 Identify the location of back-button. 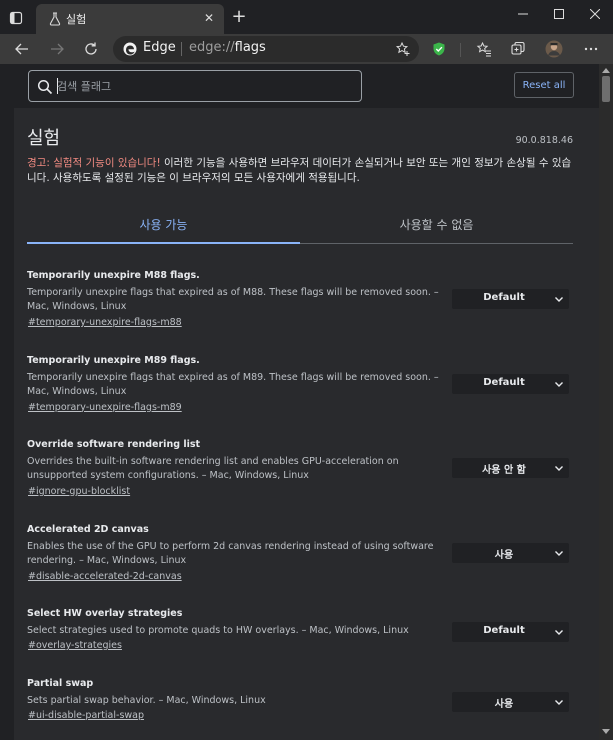
(22, 49).